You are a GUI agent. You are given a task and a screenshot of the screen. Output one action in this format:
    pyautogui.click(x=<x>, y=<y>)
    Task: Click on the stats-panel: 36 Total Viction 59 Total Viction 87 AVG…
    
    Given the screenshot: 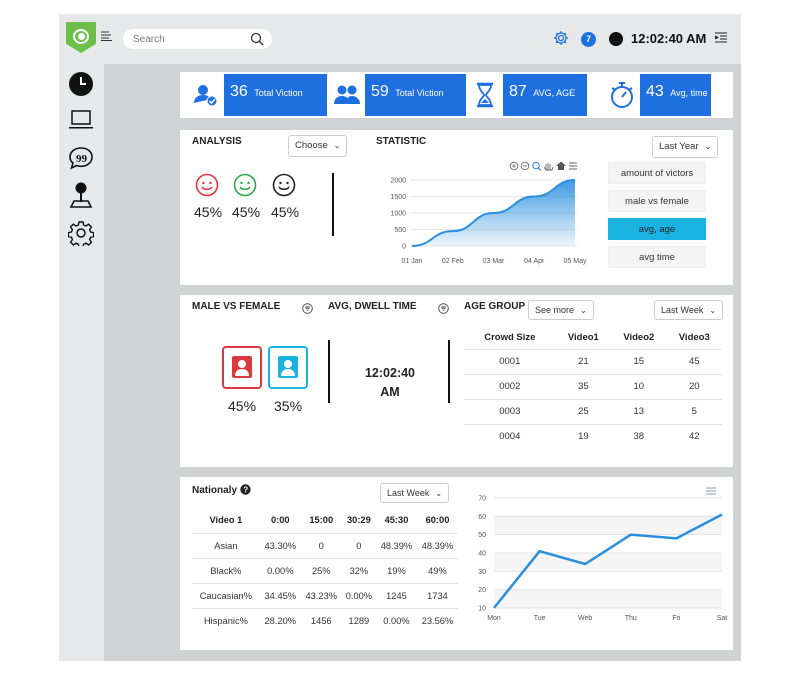 What is the action you would take?
    pyautogui.click(x=456, y=95)
    